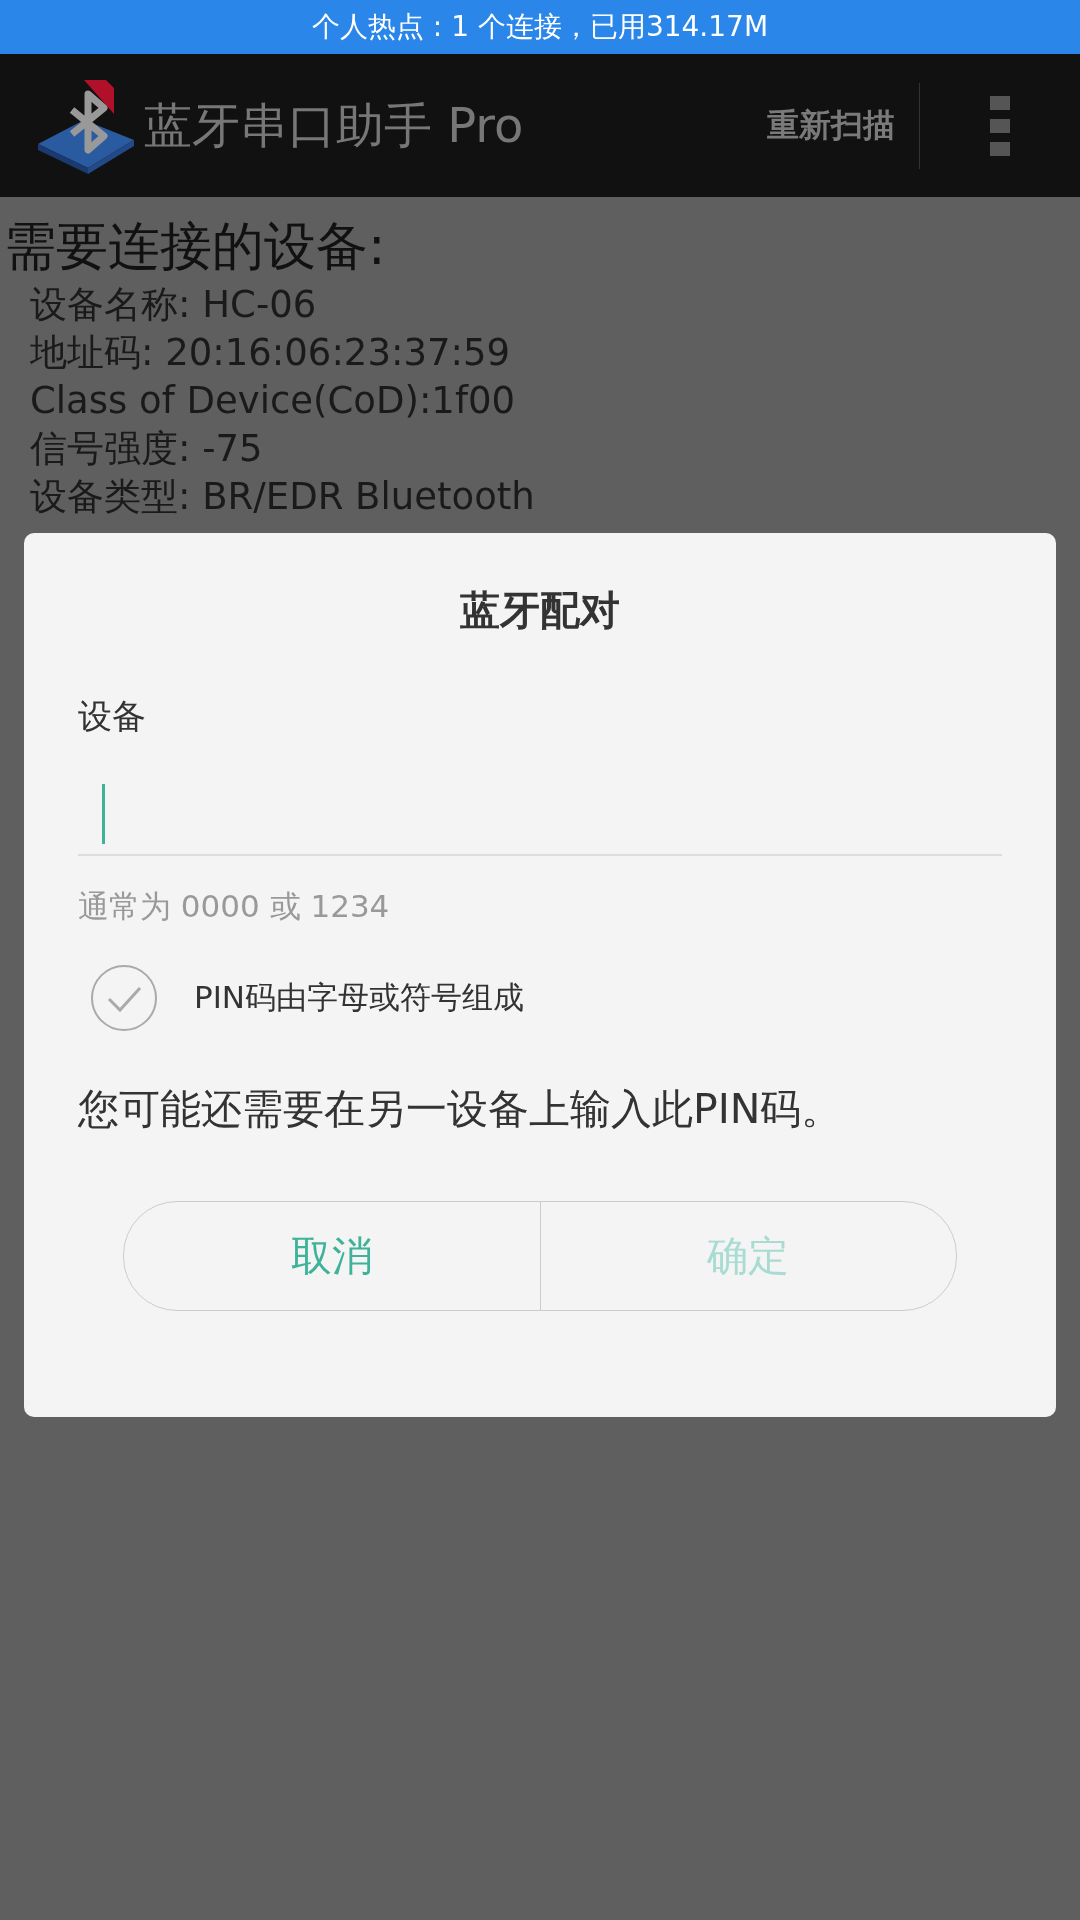  Describe the element at coordinates (174, 305) in the screenshot. I see `device-detail: 设备名称: HC-06` at that location.